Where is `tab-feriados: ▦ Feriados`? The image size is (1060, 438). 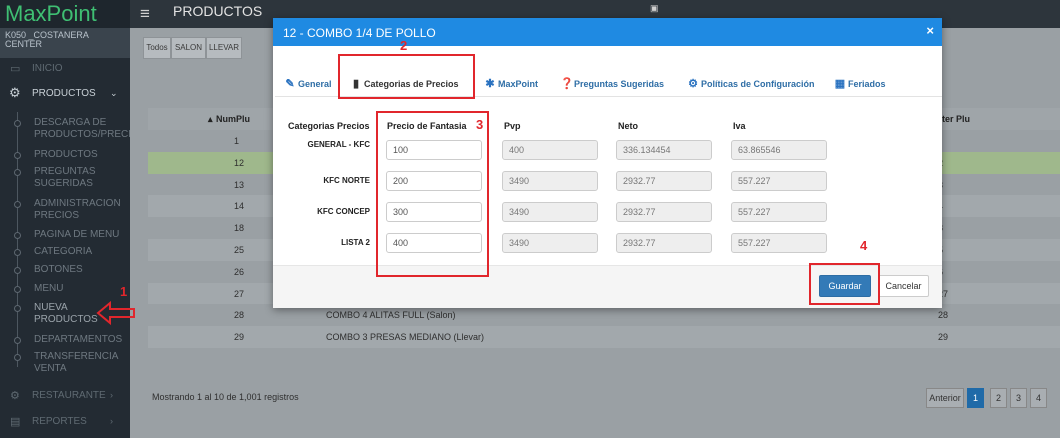 tab-feriados: ▦ Feriados is located at coordinates (860, 83).